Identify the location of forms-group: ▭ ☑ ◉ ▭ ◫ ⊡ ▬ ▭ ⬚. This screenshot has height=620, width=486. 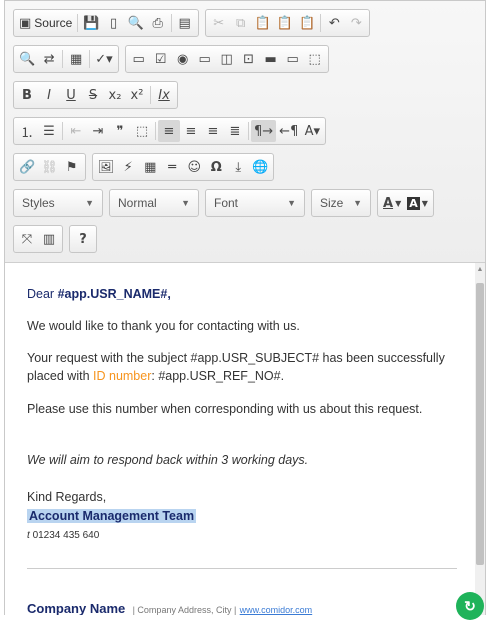
(226, 59).